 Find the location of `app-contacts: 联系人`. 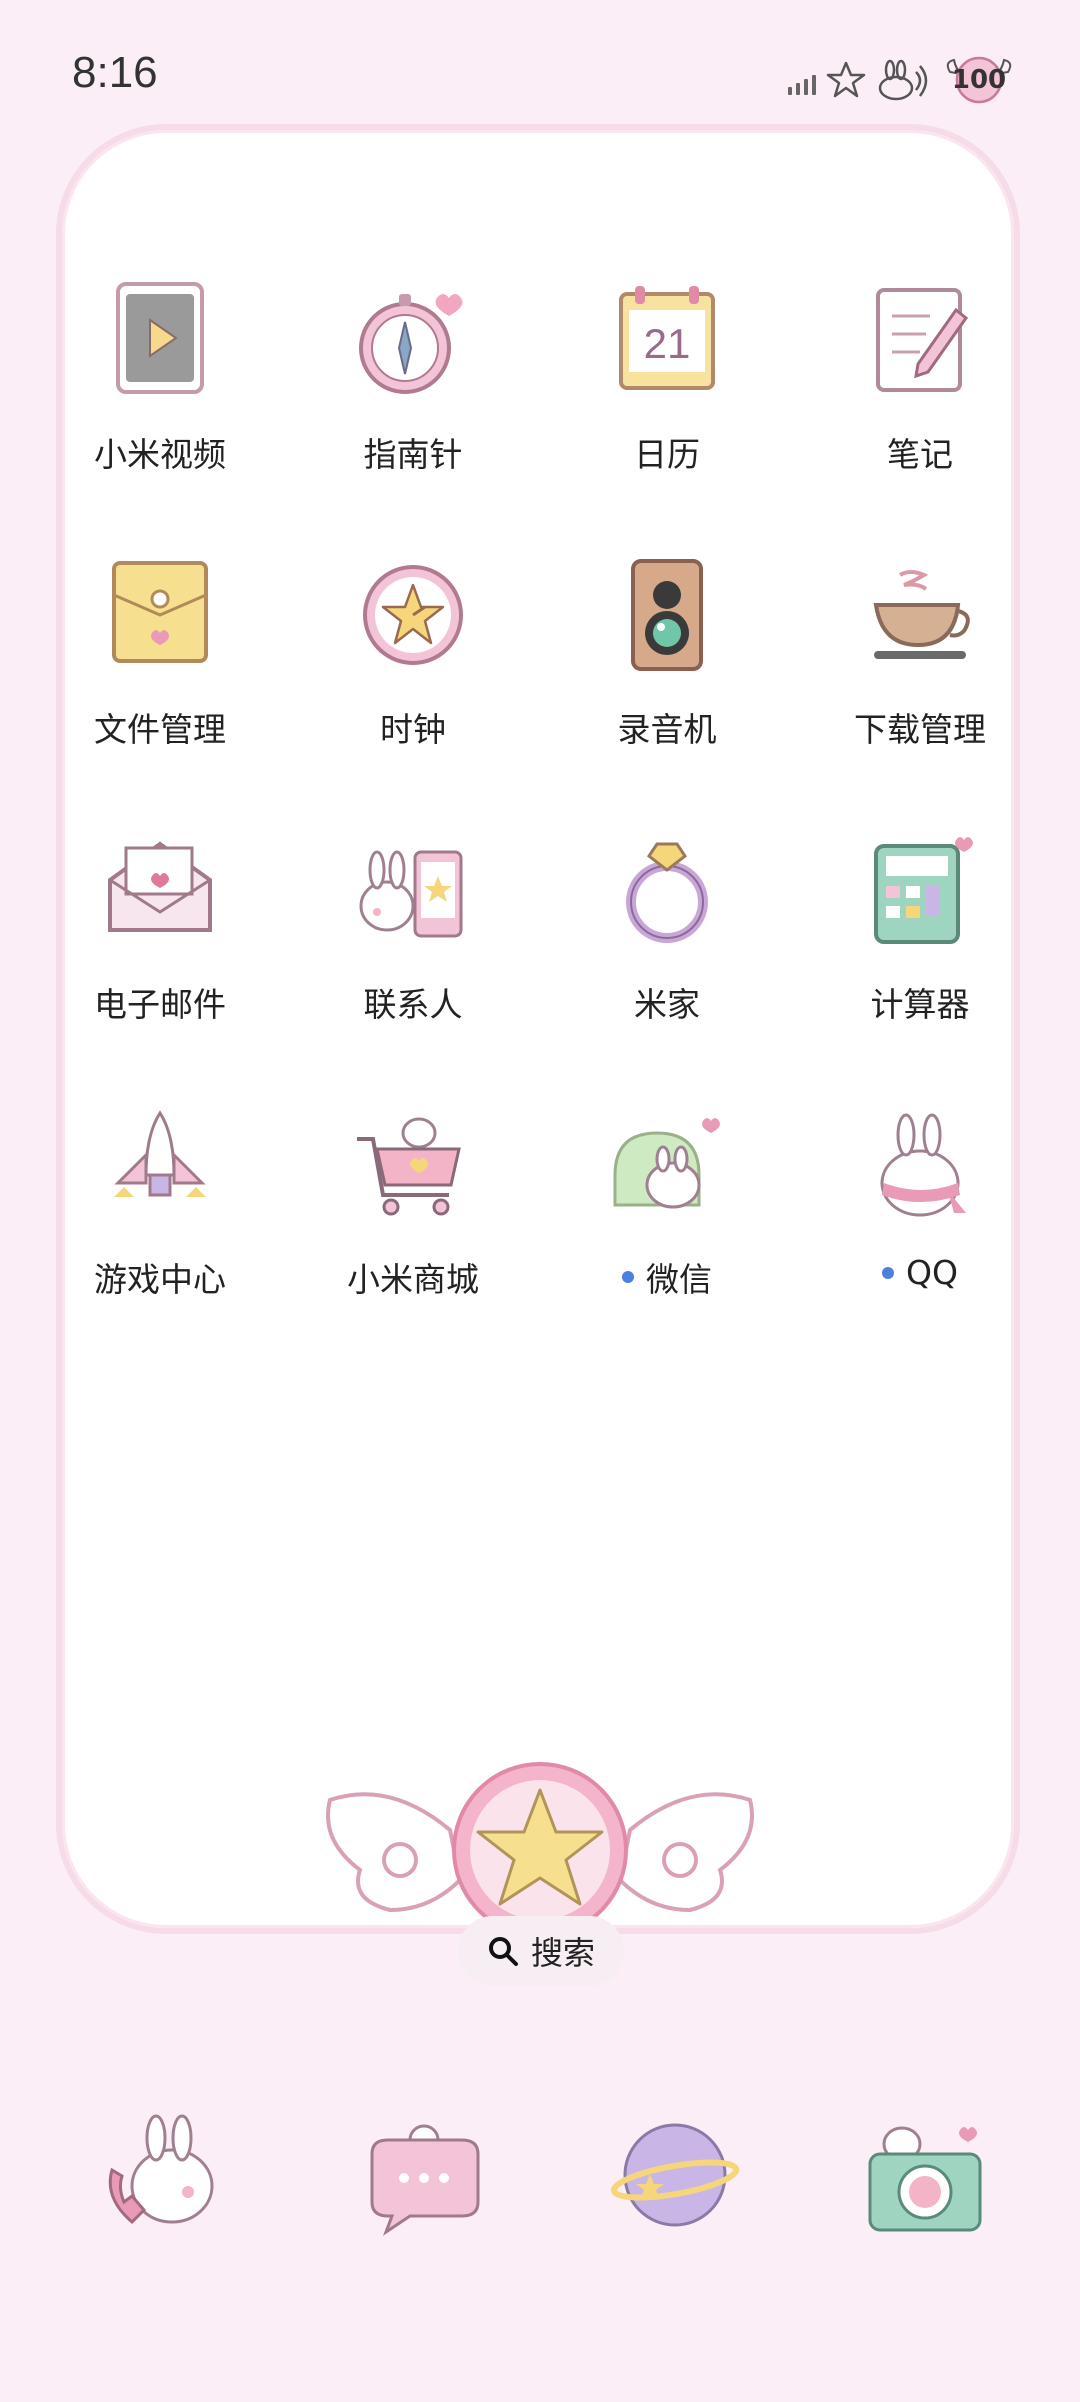

app-contacts: 联系人 is located at coordinates (413, 945).